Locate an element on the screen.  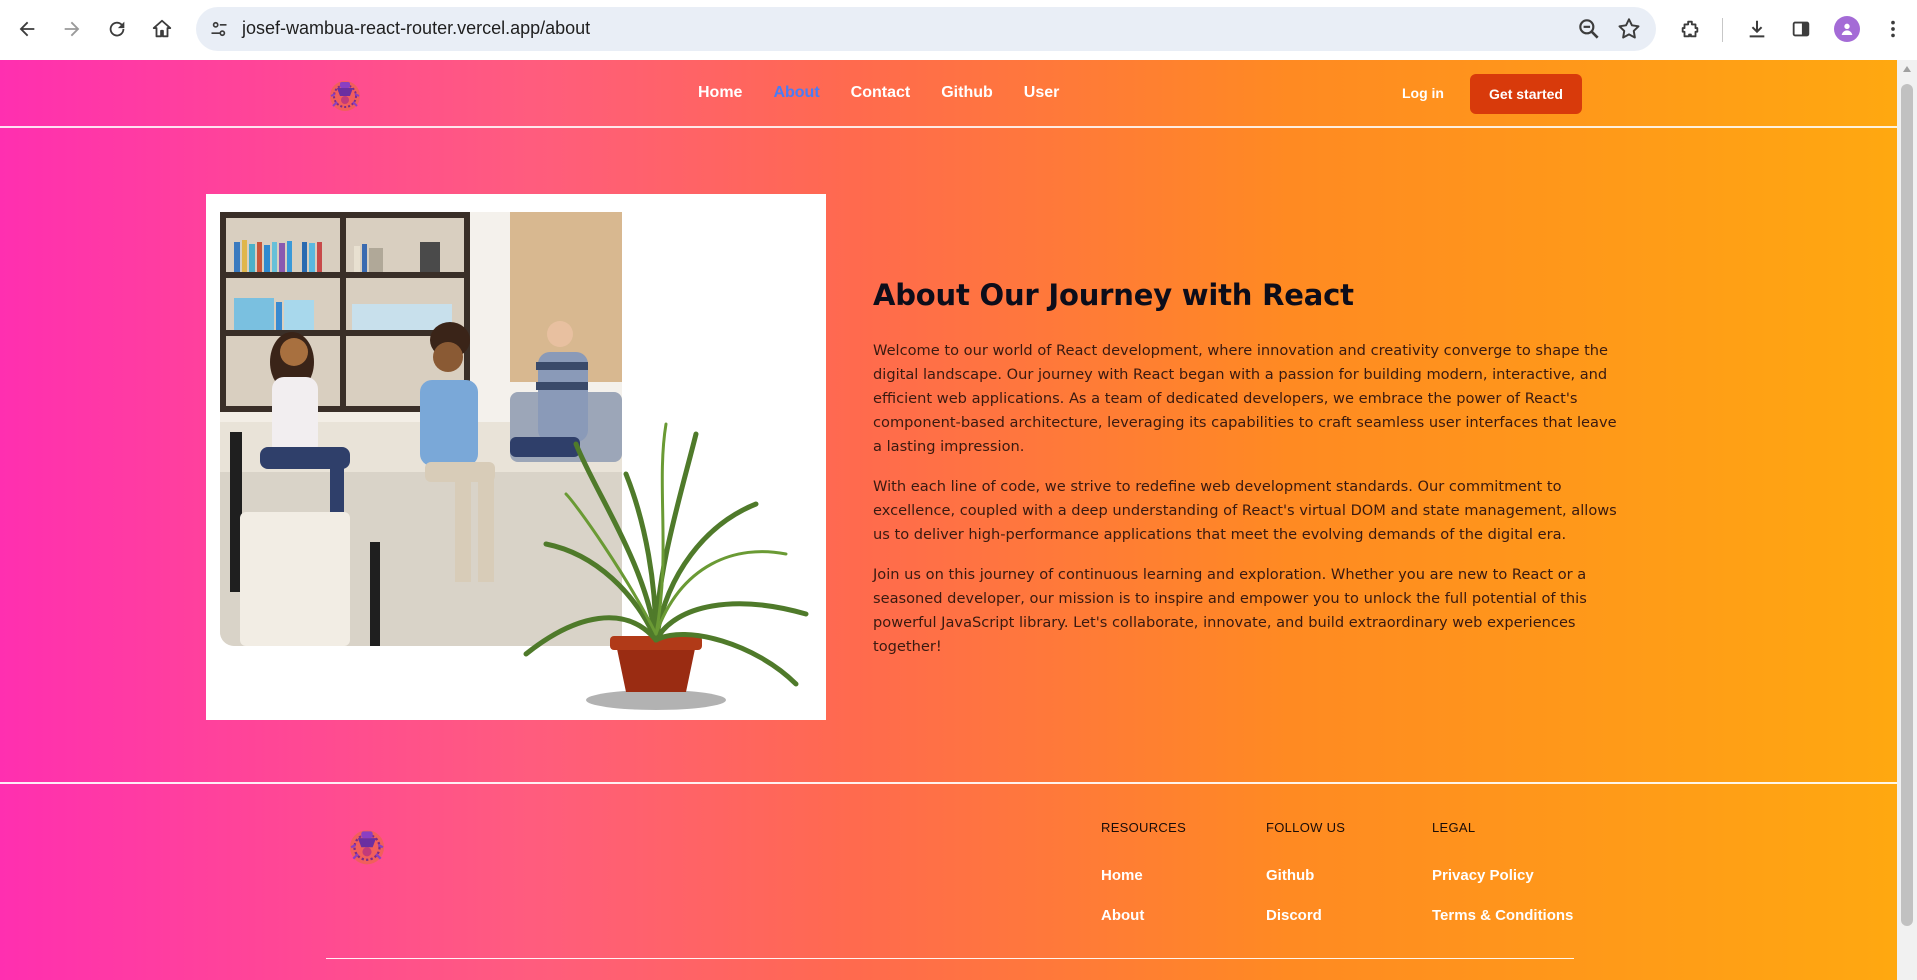
reload-icon is located at coordinates (117, 29).